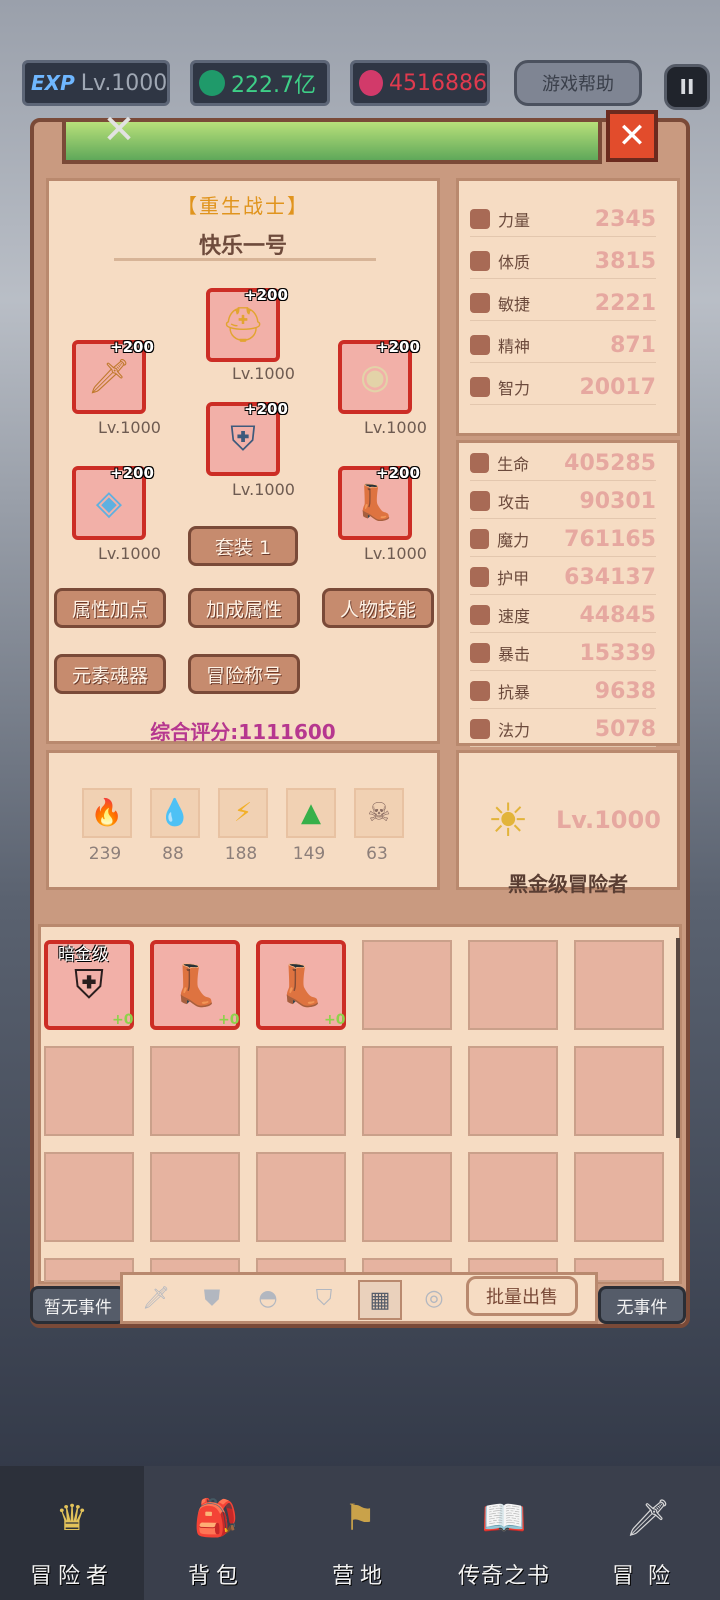 This screenshot has width=720, height=1600. I want to click on level-text: Lv.1000, so click(124, 83).